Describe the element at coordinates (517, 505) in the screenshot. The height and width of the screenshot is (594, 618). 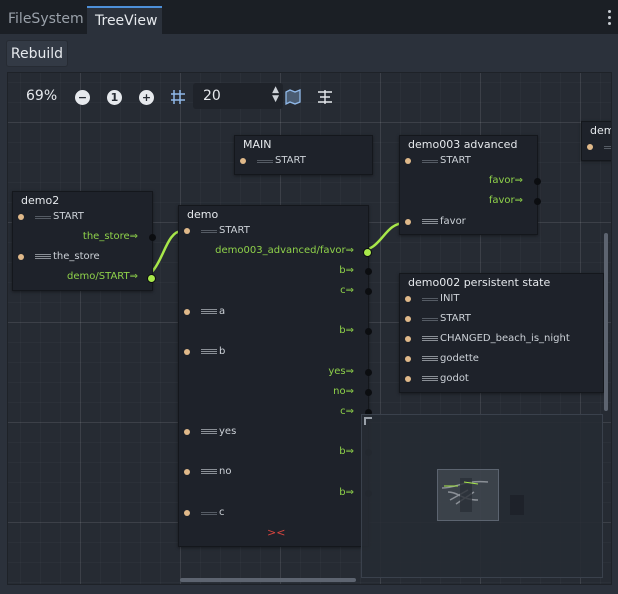
I see `minimap-node` at that location.